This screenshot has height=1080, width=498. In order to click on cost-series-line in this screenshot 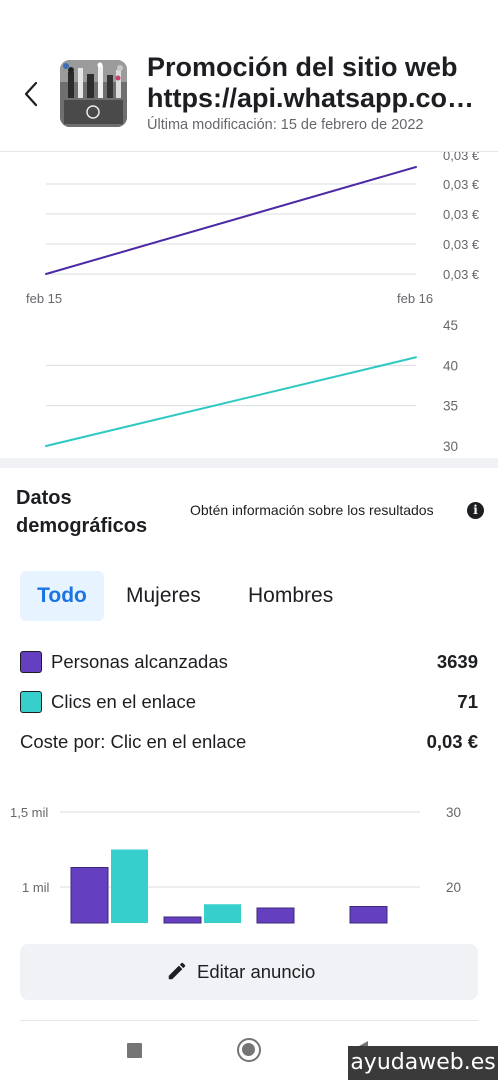, I will do `click(231, 220)`.